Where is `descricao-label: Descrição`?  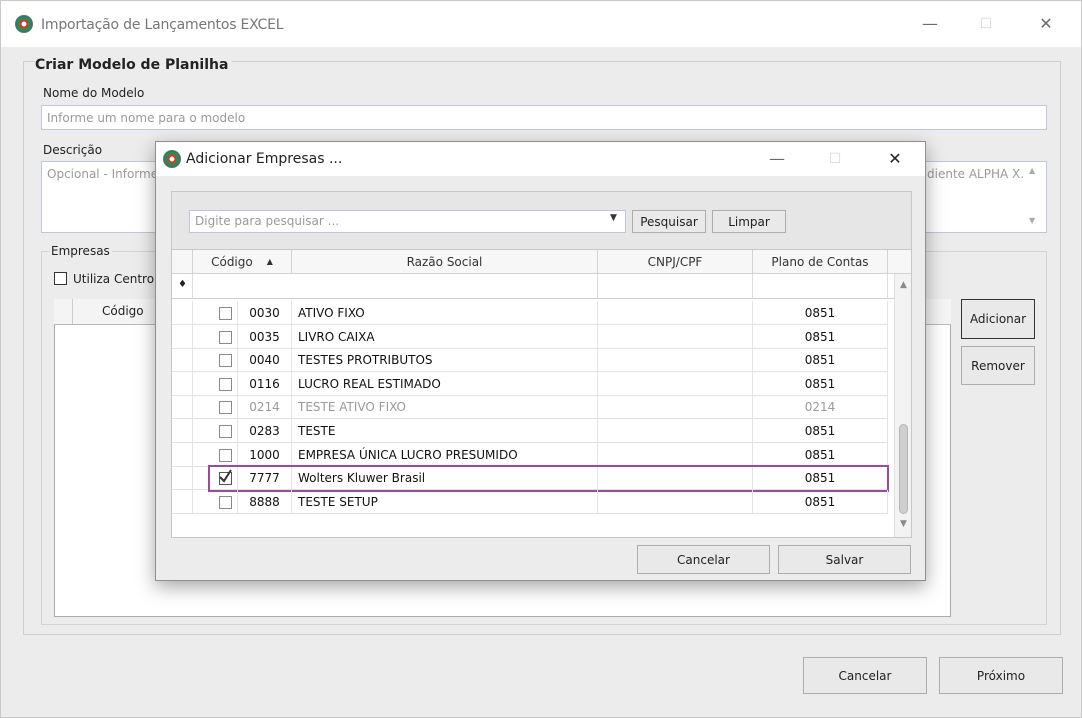
descricao-label: Descrição is located at coordinates (73, 150).